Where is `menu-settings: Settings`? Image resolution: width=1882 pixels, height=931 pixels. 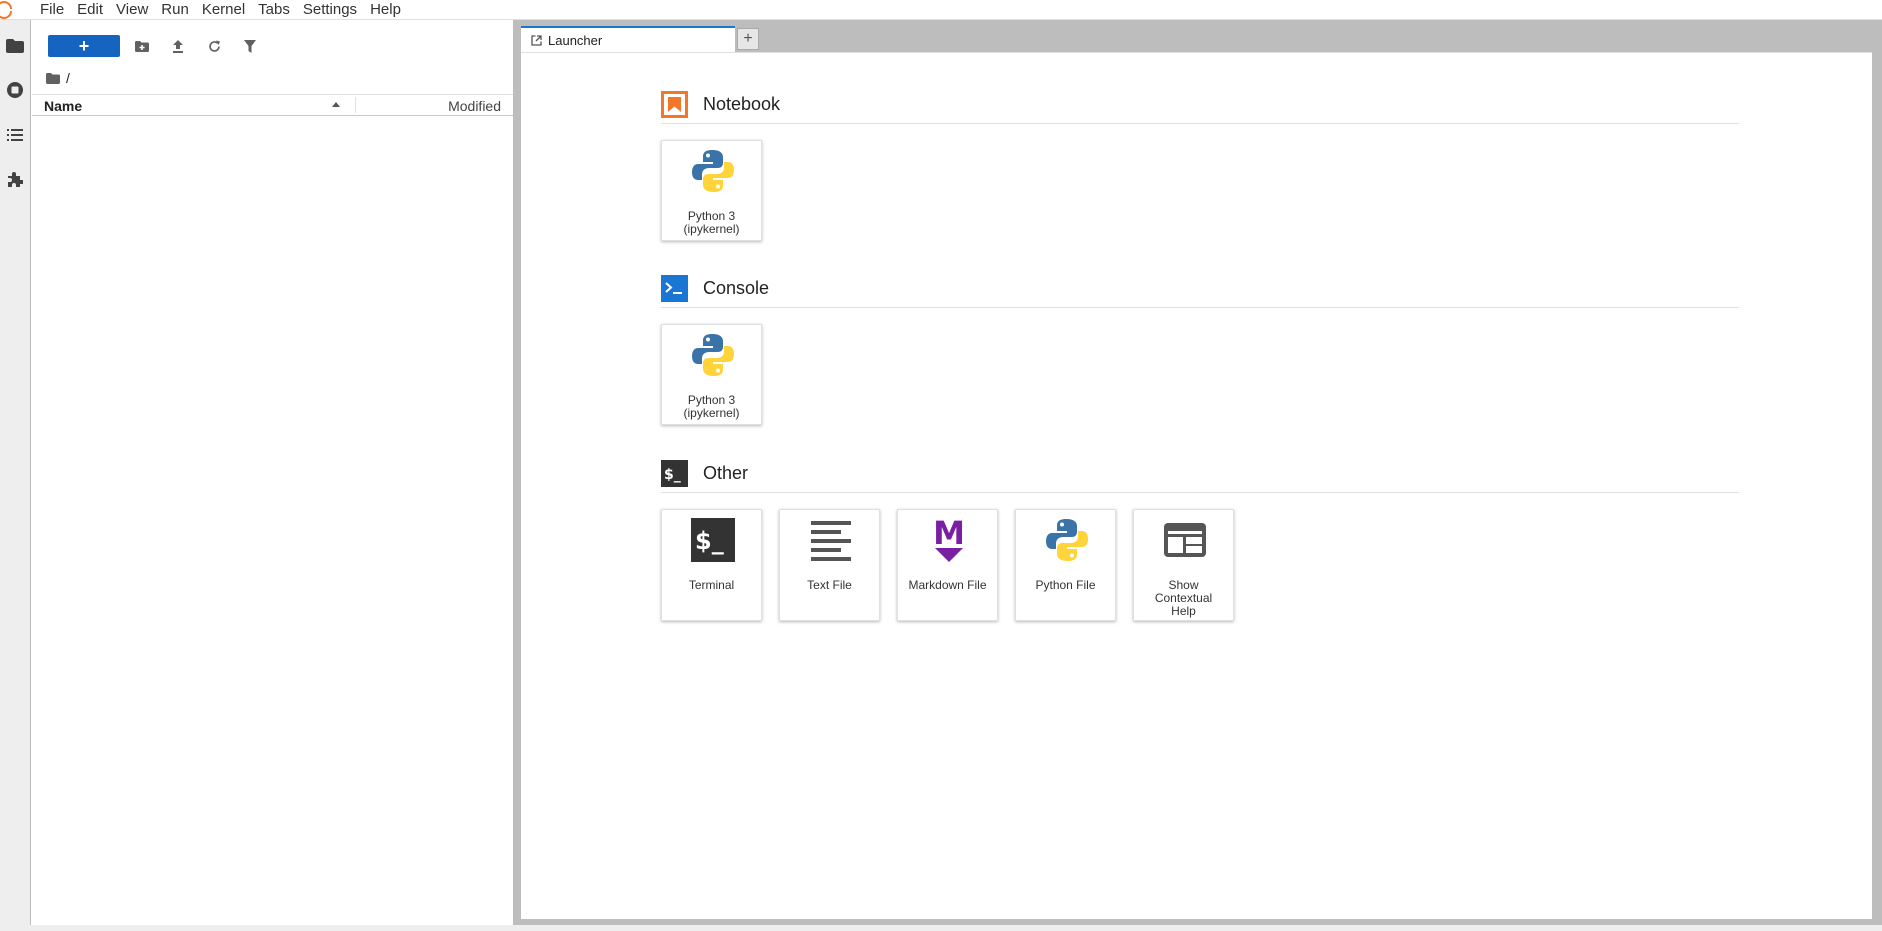 menu-settings: Settings is located at coordinates (334, 9).